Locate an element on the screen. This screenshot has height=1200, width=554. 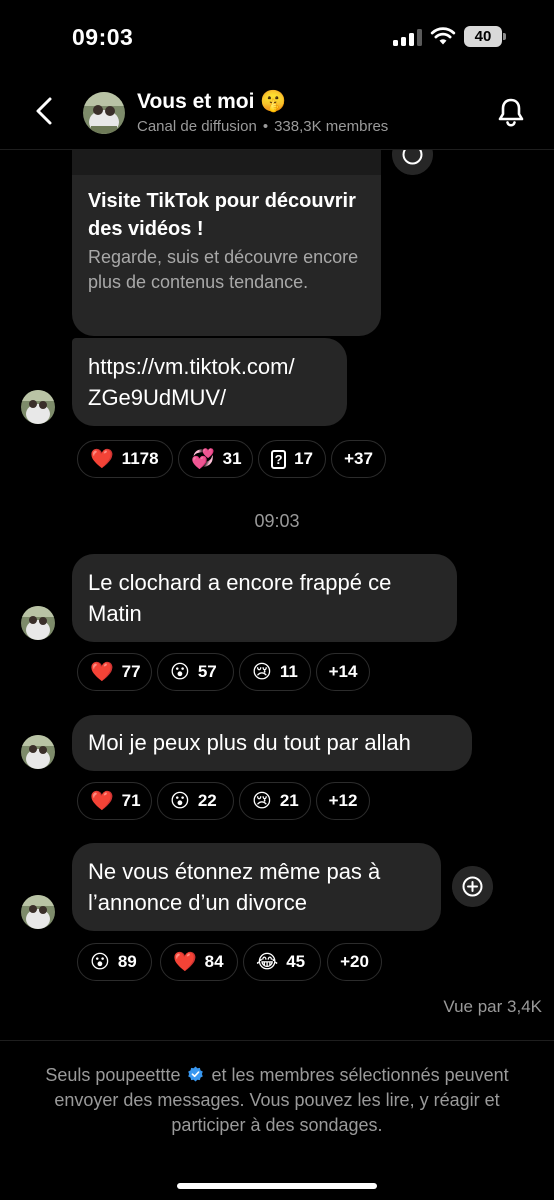
more-reactions-chip: +37 is located at coordinates (358, 459).